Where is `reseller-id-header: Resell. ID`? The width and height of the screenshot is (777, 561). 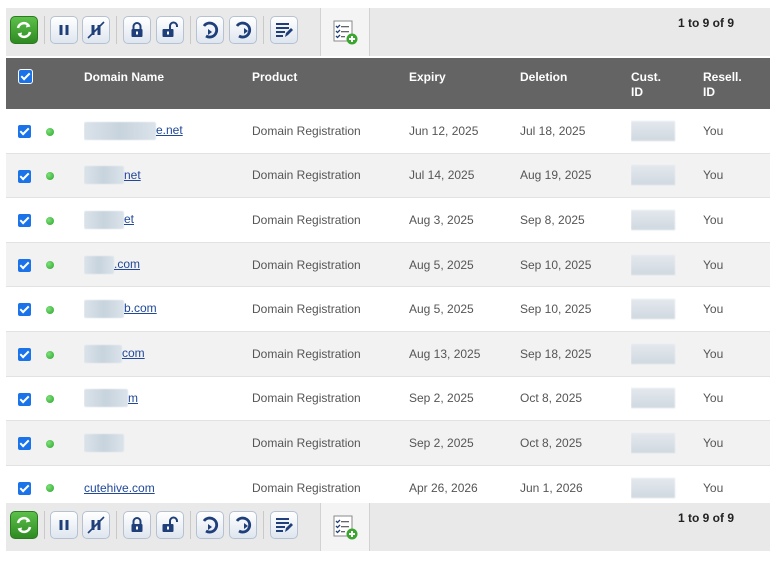 reseller-id-header: Resell. ID is located at coordinates (736, 83).